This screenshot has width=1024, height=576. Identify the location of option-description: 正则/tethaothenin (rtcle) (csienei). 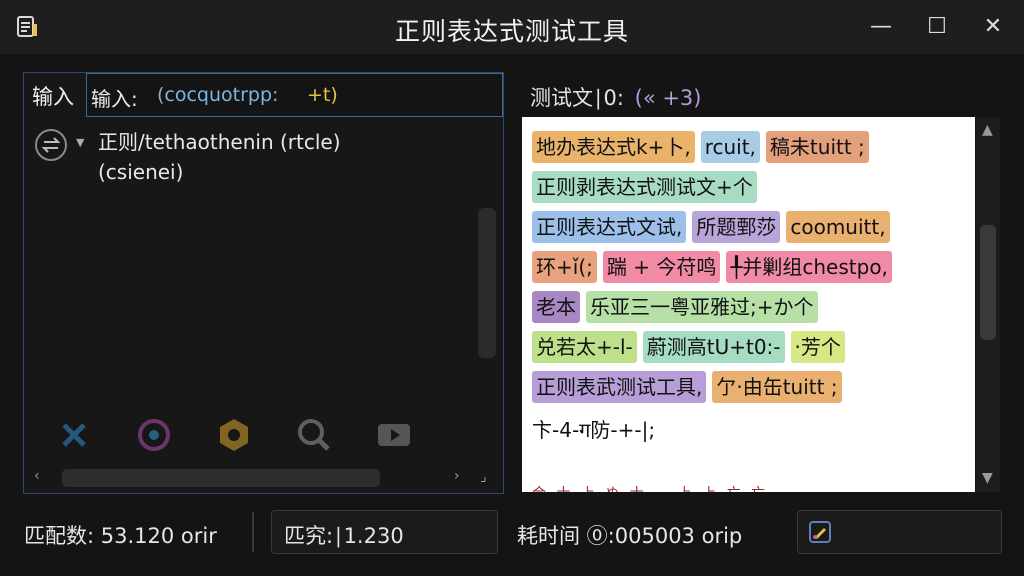
(258, 157).